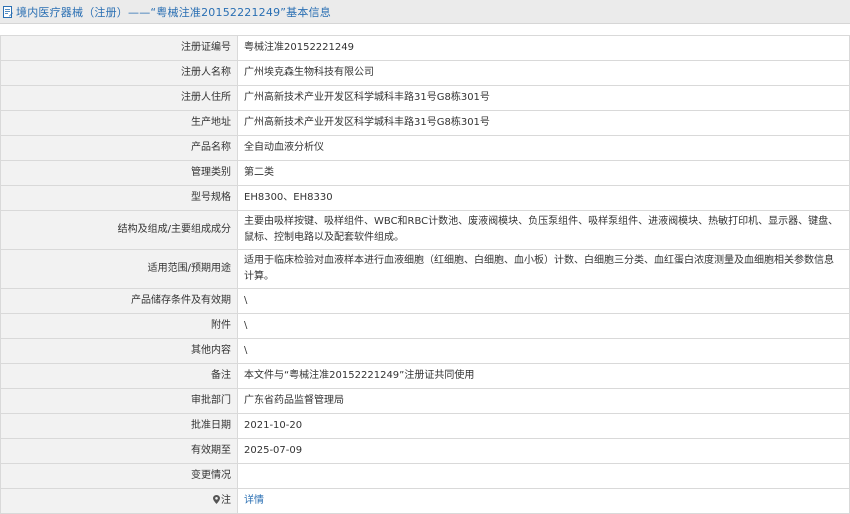  What do you see at coordinates (543, 198) in the screenshot?
I see `field-value: EH8300、EH8330` at bounding box center [543, 198].